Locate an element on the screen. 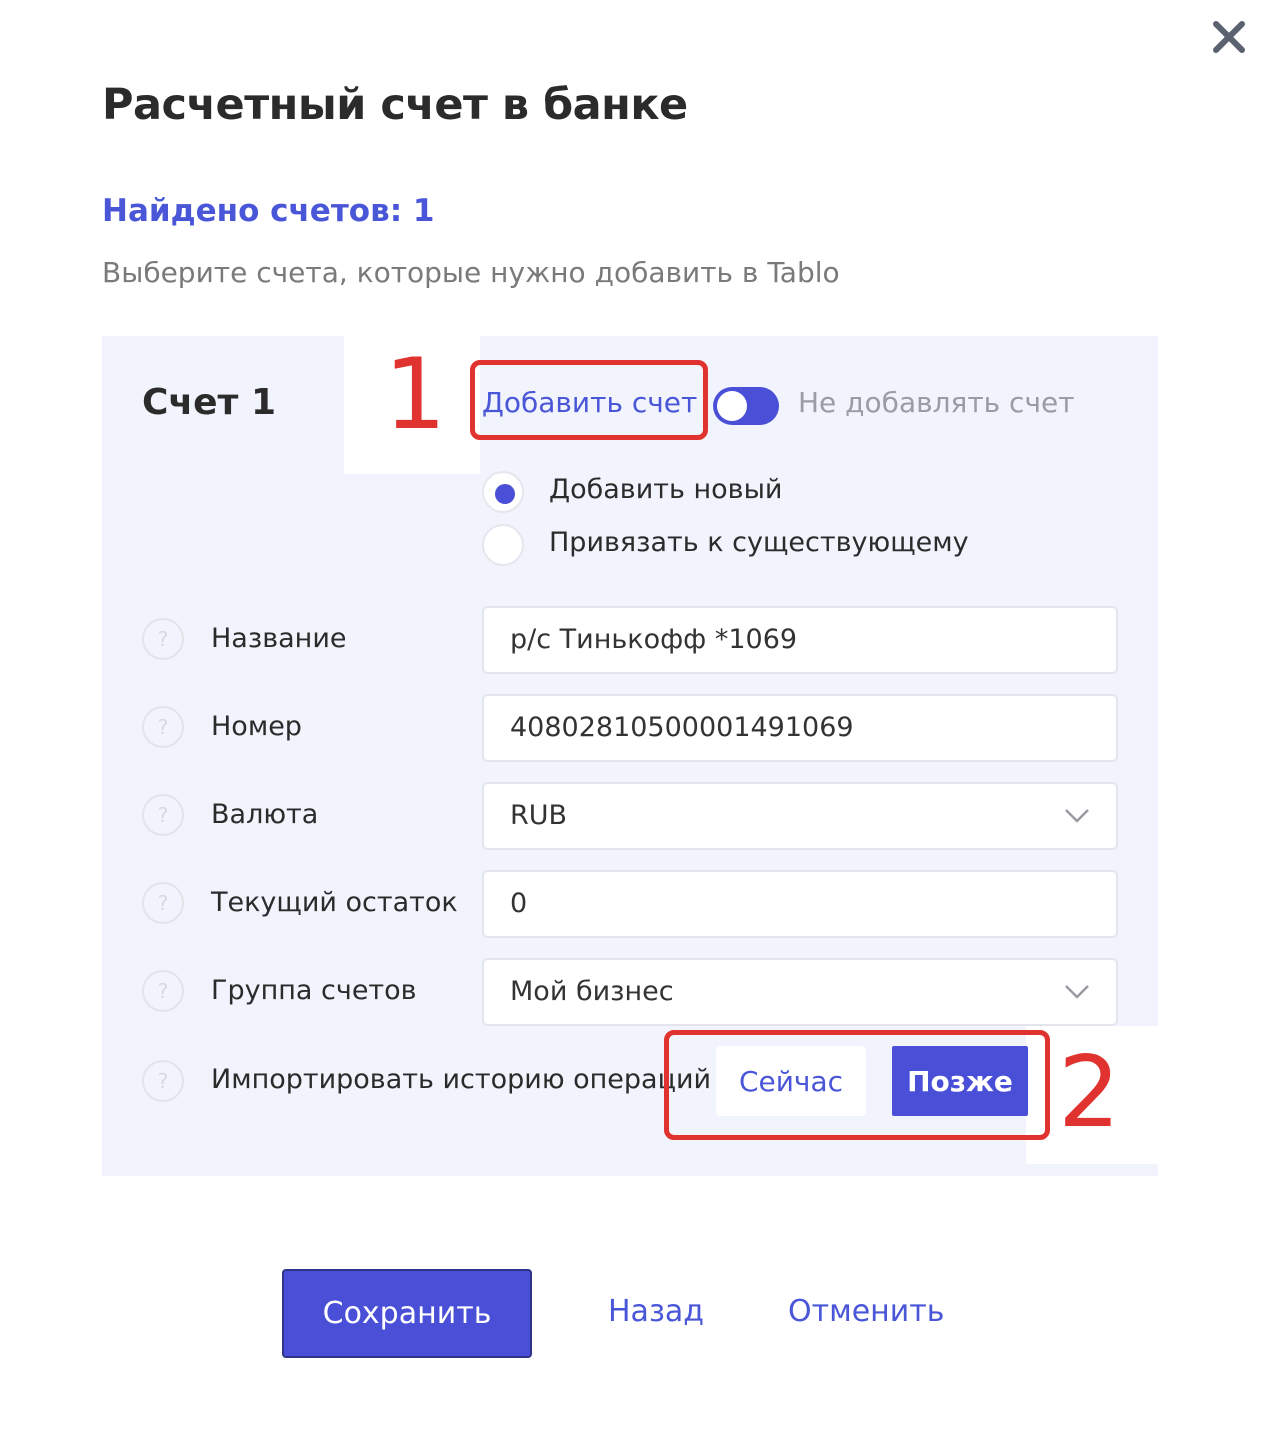 This screenshot has height=1450, width=1264. radio-add-new-label: Добавить новый is located at coordinates (666, 489).